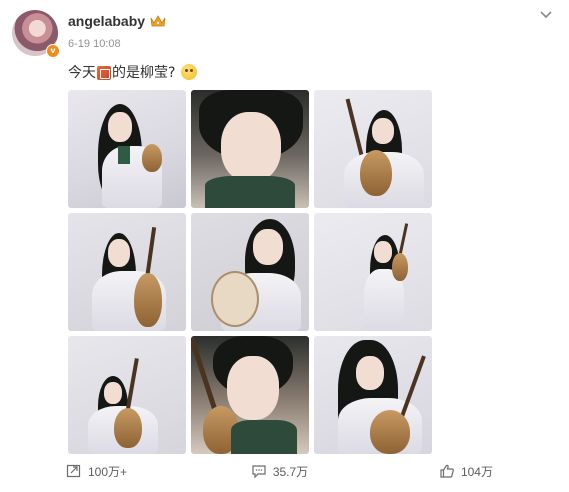  Describe the element at coordinates (447, 471) in the screenshot. I see `thumbs-up-icon` at that location.